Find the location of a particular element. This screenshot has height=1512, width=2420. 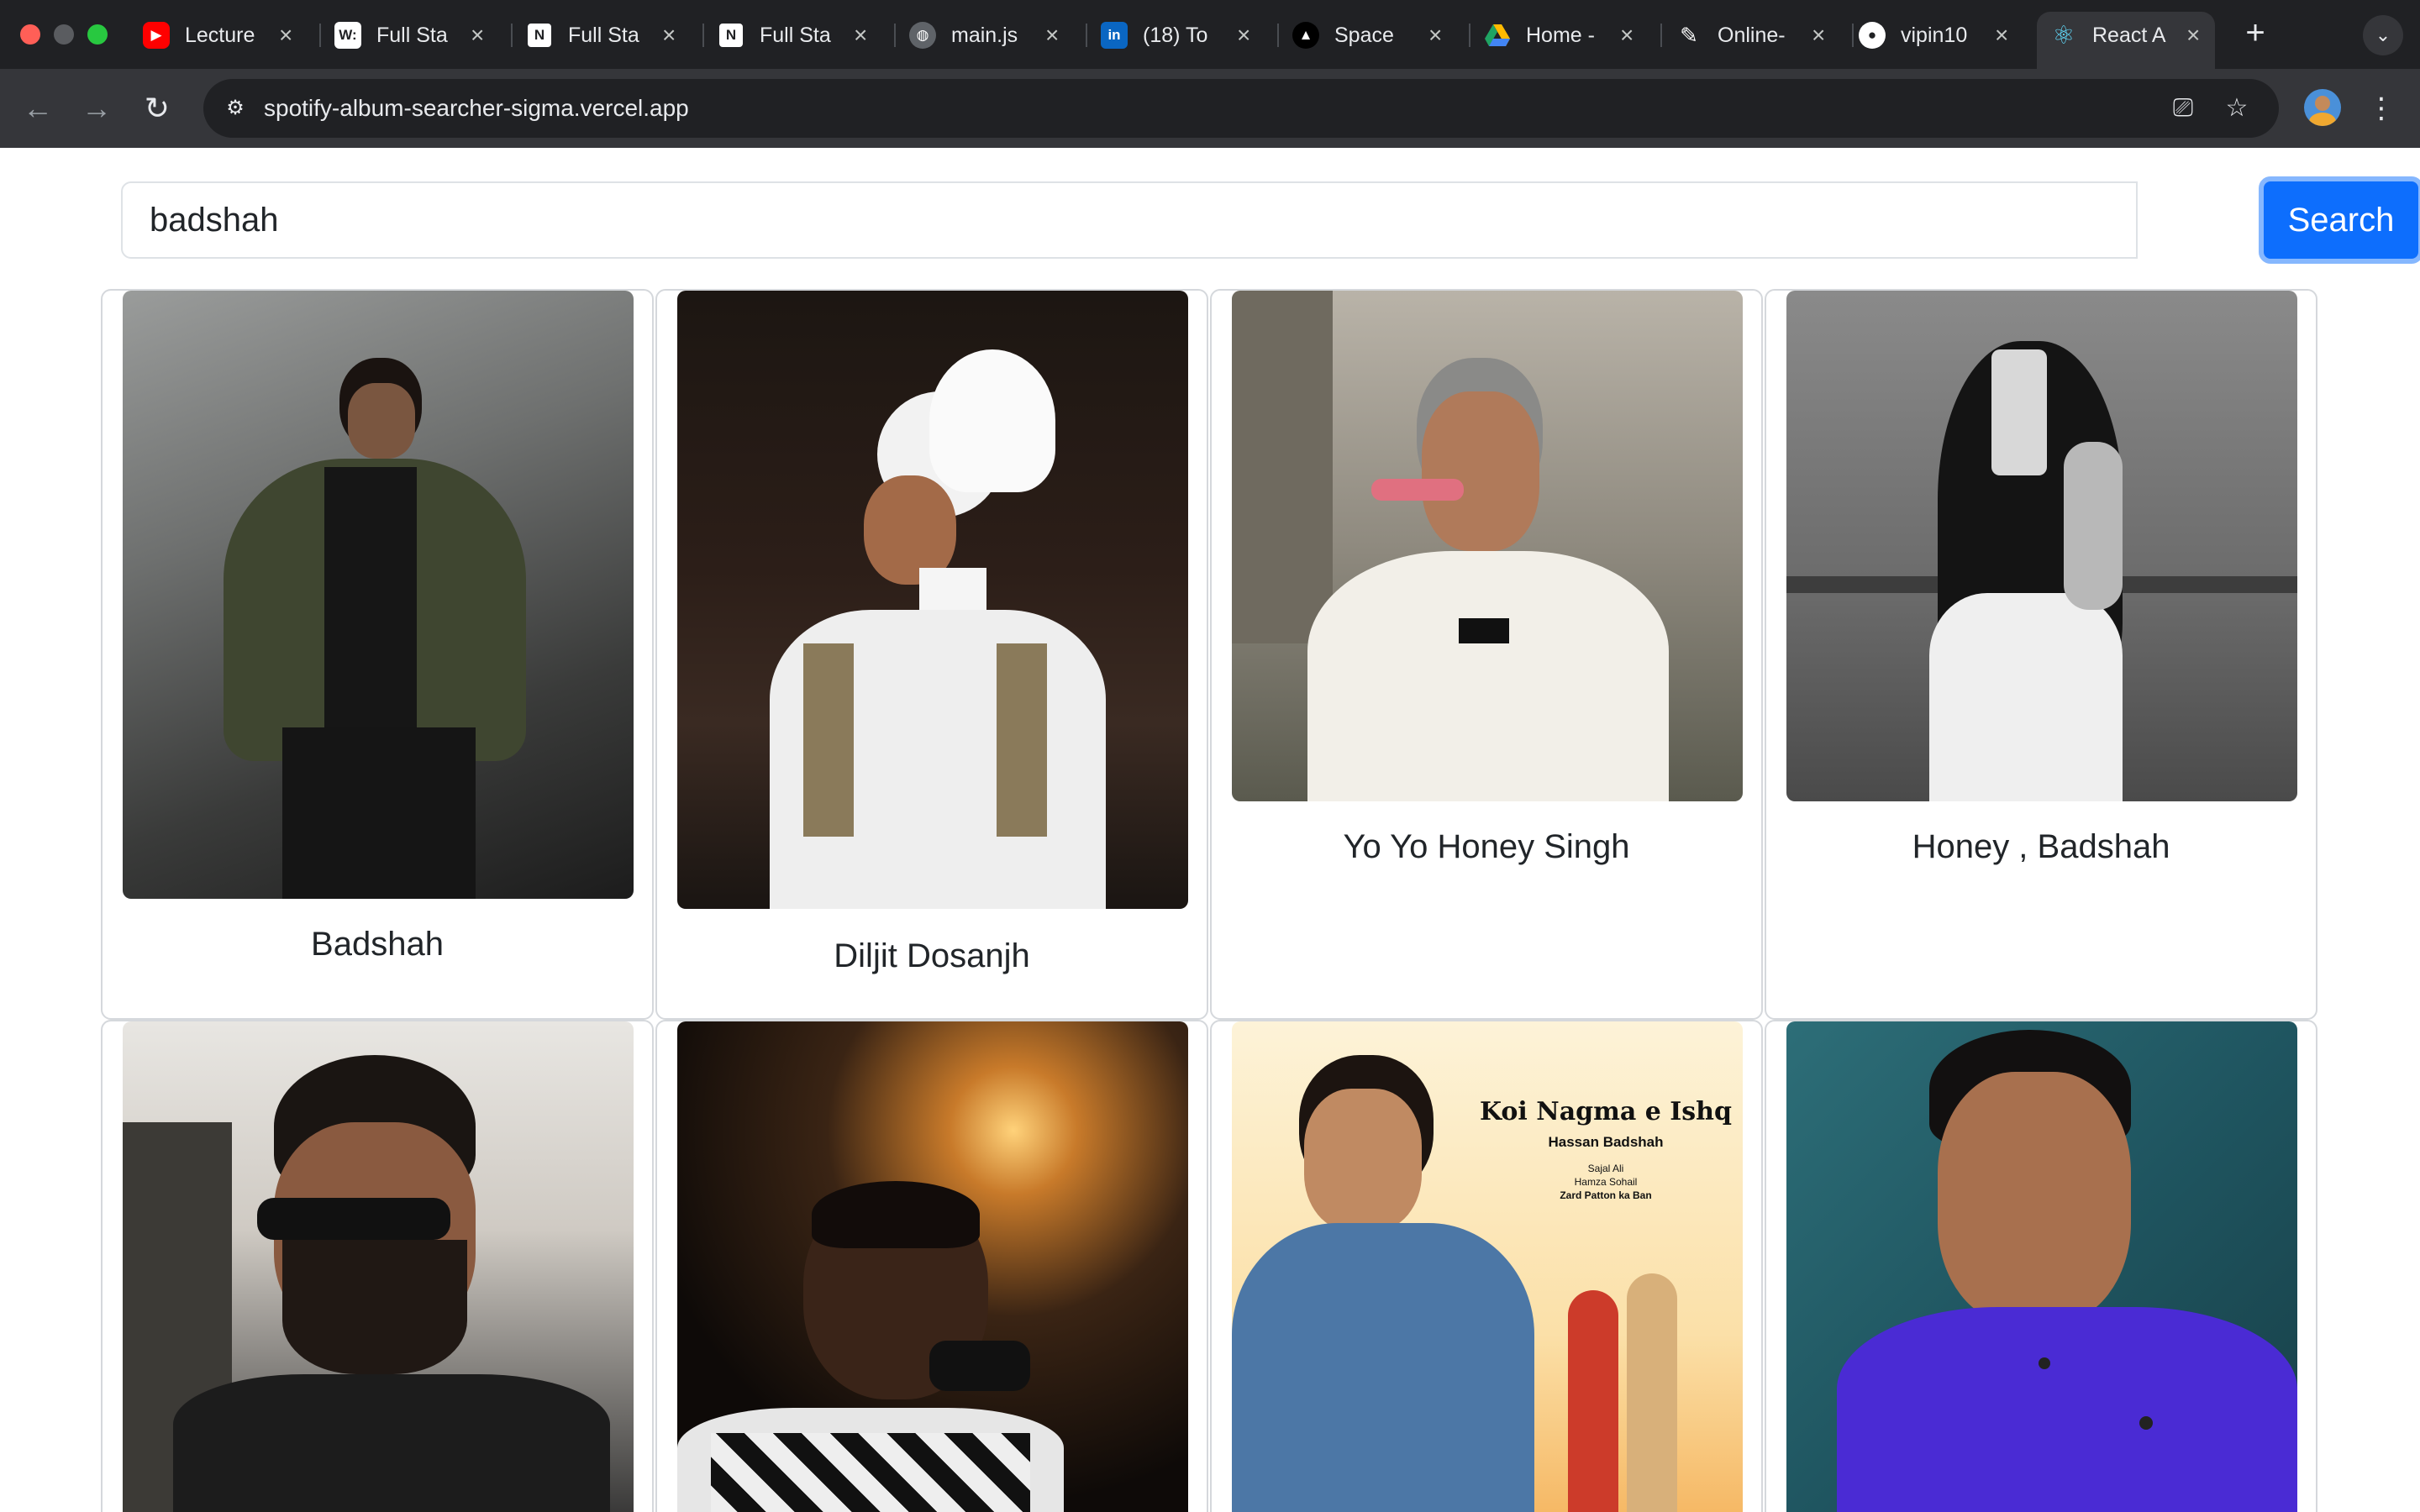

install-app-icon: ⎚ is located at coordinates (2183, 108).